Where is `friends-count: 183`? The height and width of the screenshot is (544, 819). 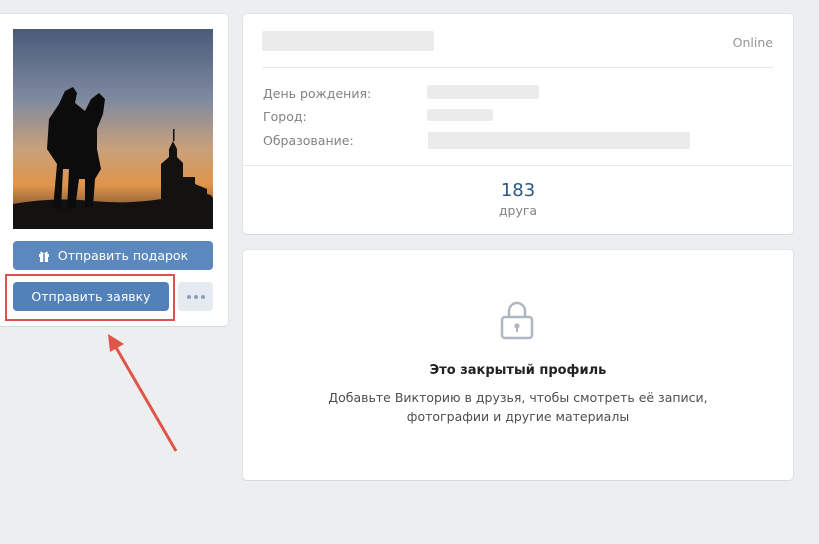 friends-count: 183 is located at coordinates (518, 190).